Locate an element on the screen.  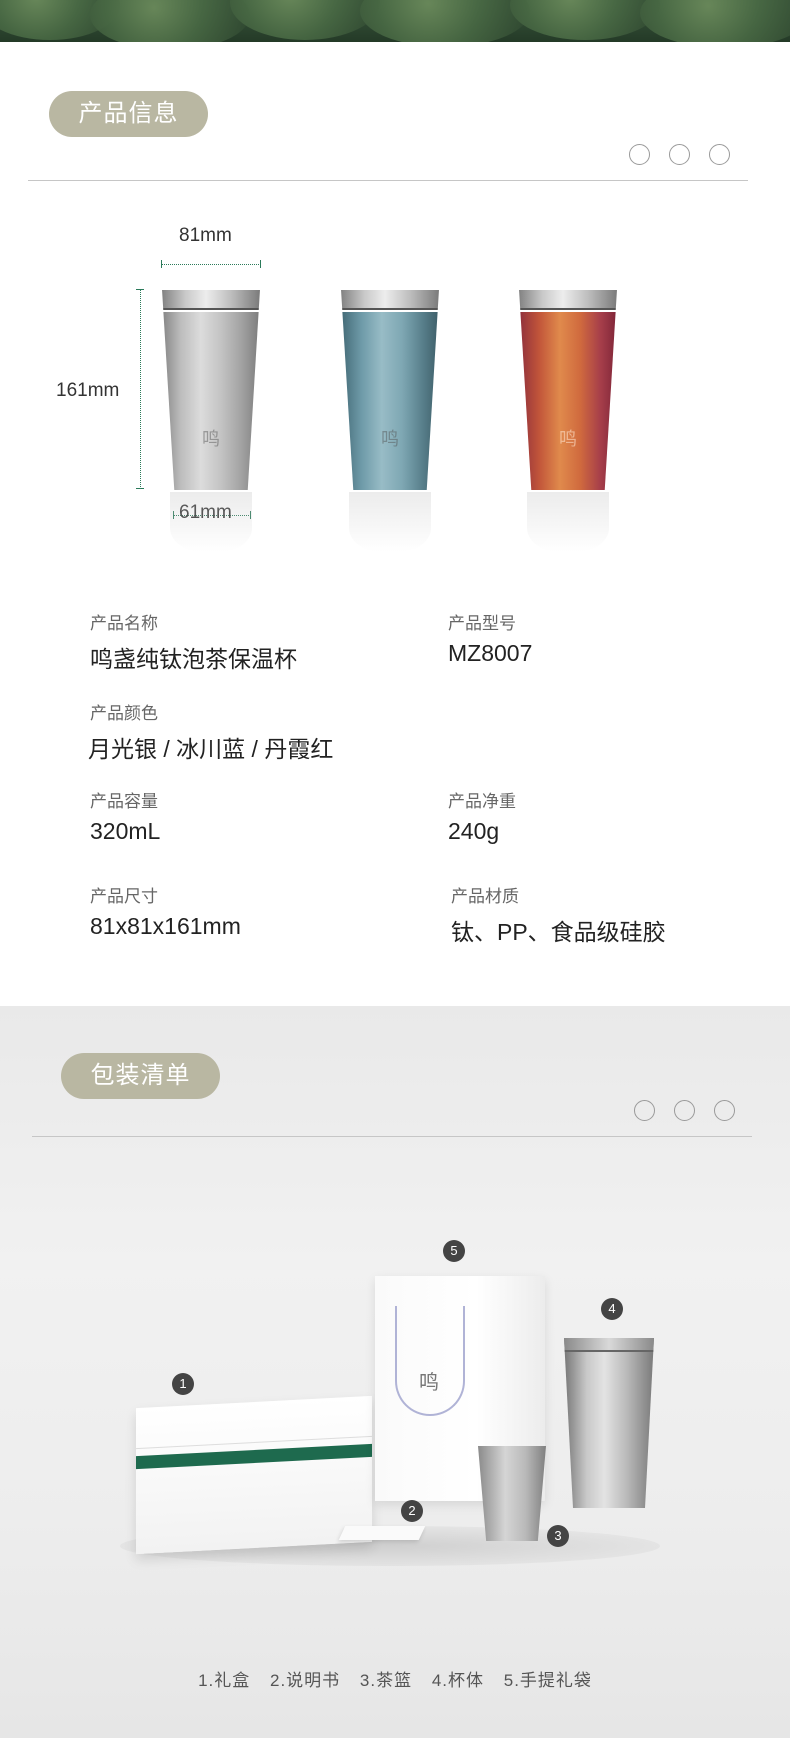
spec-label: 产品型号 is located at coordinates (482, 623).